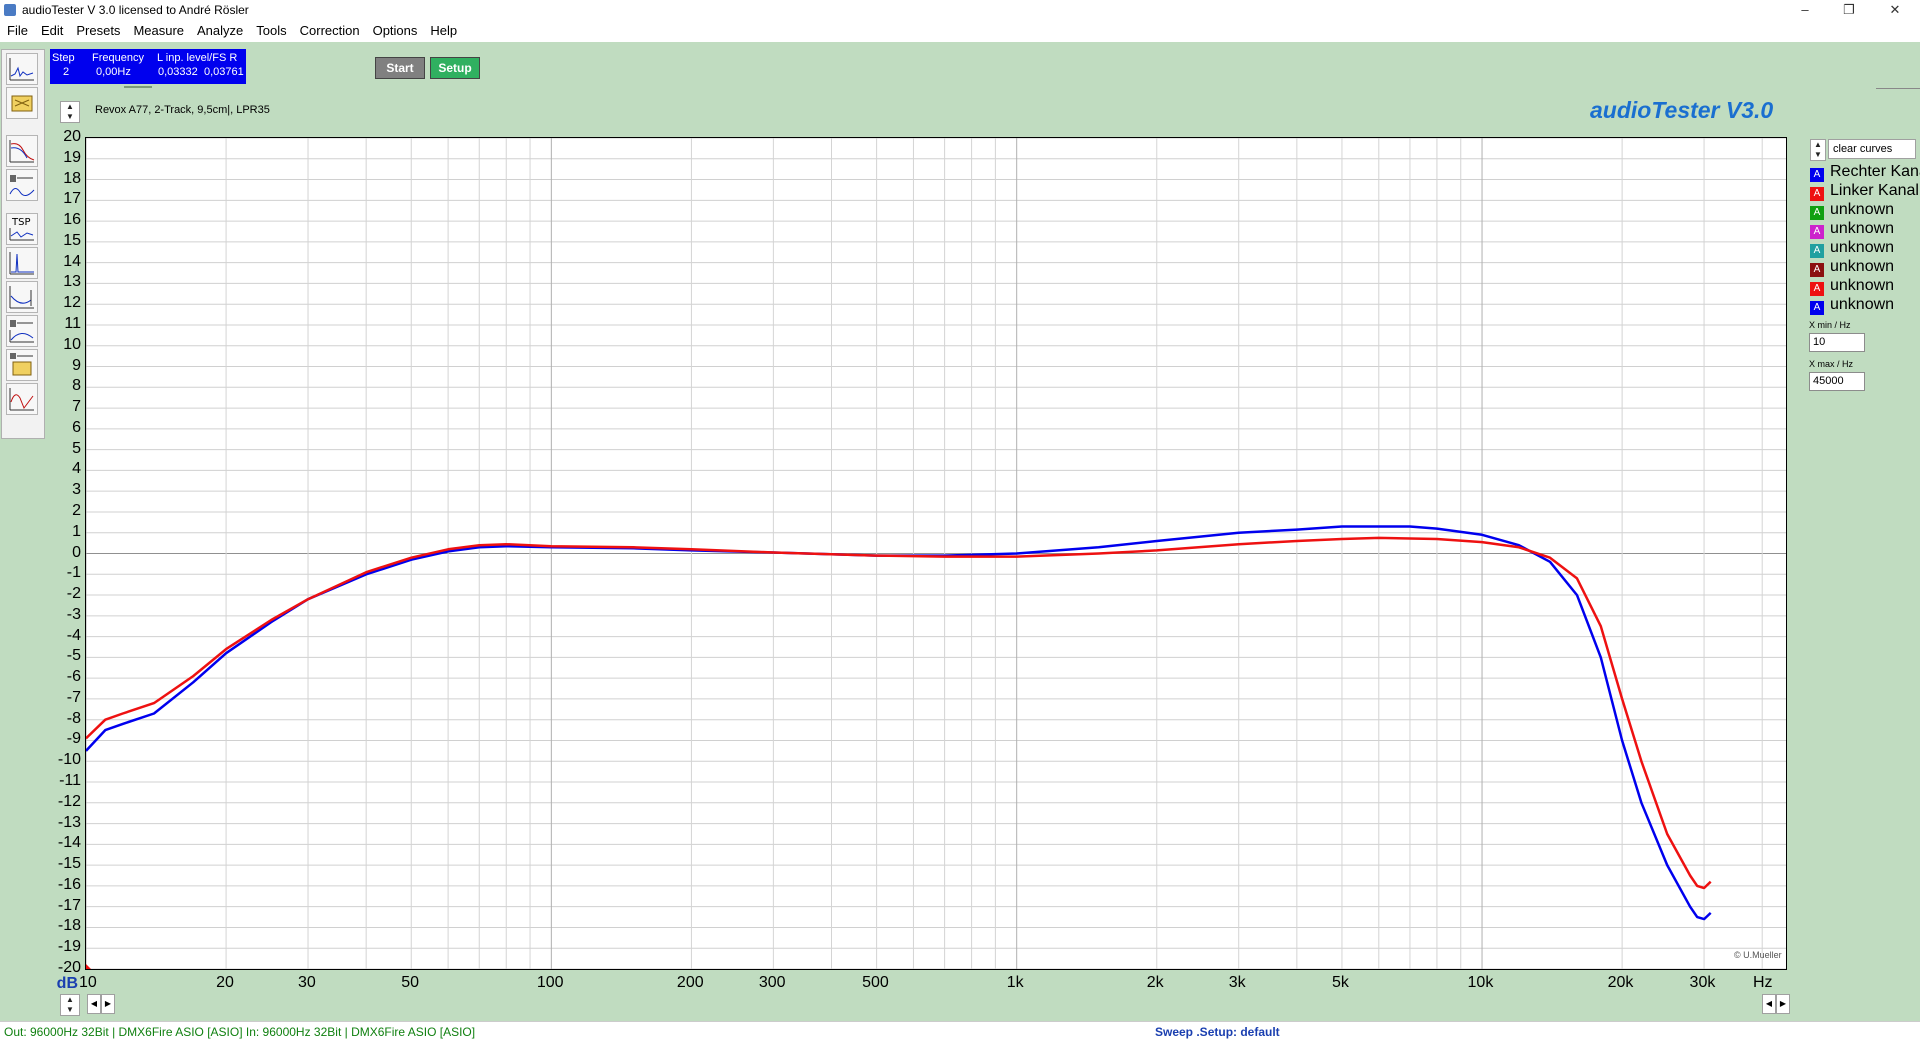 The image size is (1920, 1044). Describe the element at coordinates (443, 29) in the screenshot. I see `menu-help: Help` at that location.